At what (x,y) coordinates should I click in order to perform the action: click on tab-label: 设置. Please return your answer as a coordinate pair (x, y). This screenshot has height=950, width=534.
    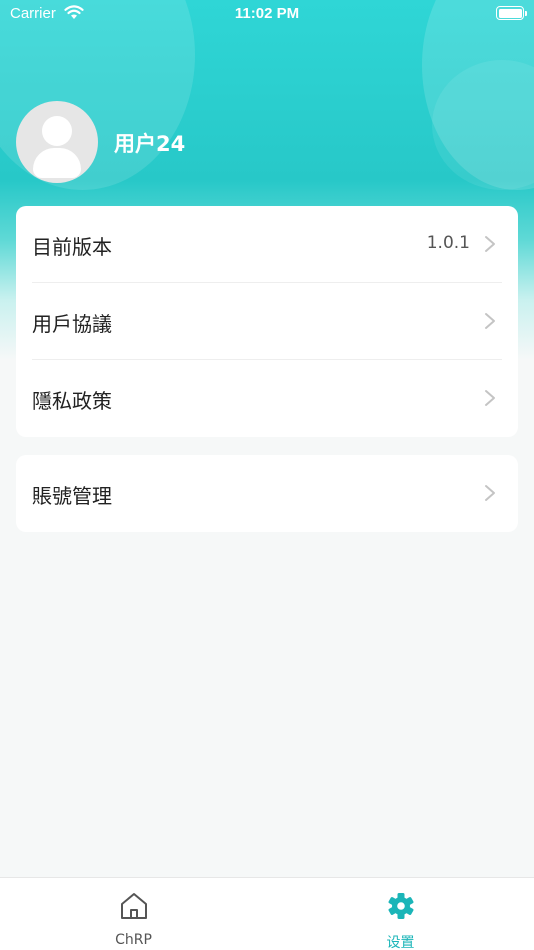
    Looking at the image, I should click on (400, 942).